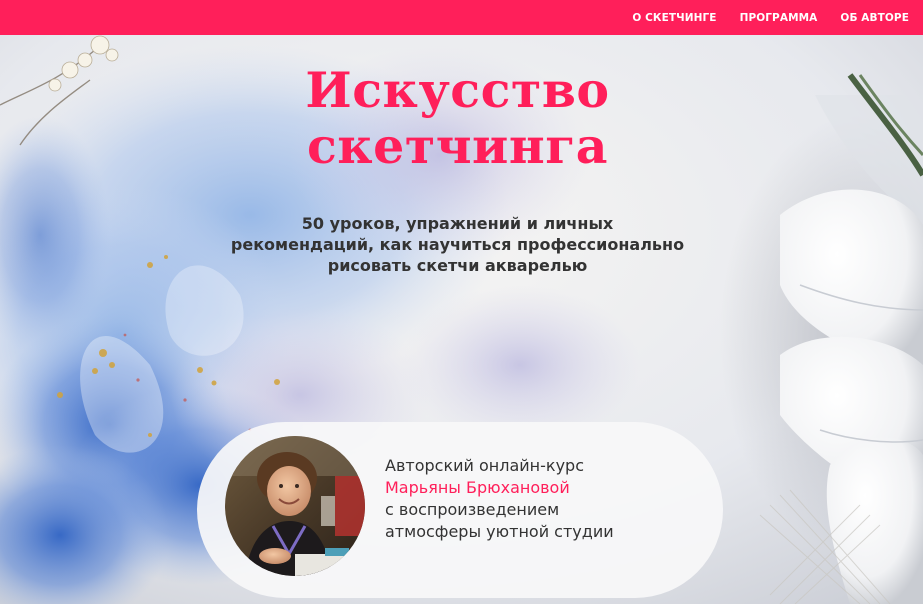 Image resolution: width=923 pixels, height=604 pixels. What do you see at coordinates (779, 18) in the screenshot?
I see `nav-link-program: ПРОГРАММА` at bounding box center [779, 18].